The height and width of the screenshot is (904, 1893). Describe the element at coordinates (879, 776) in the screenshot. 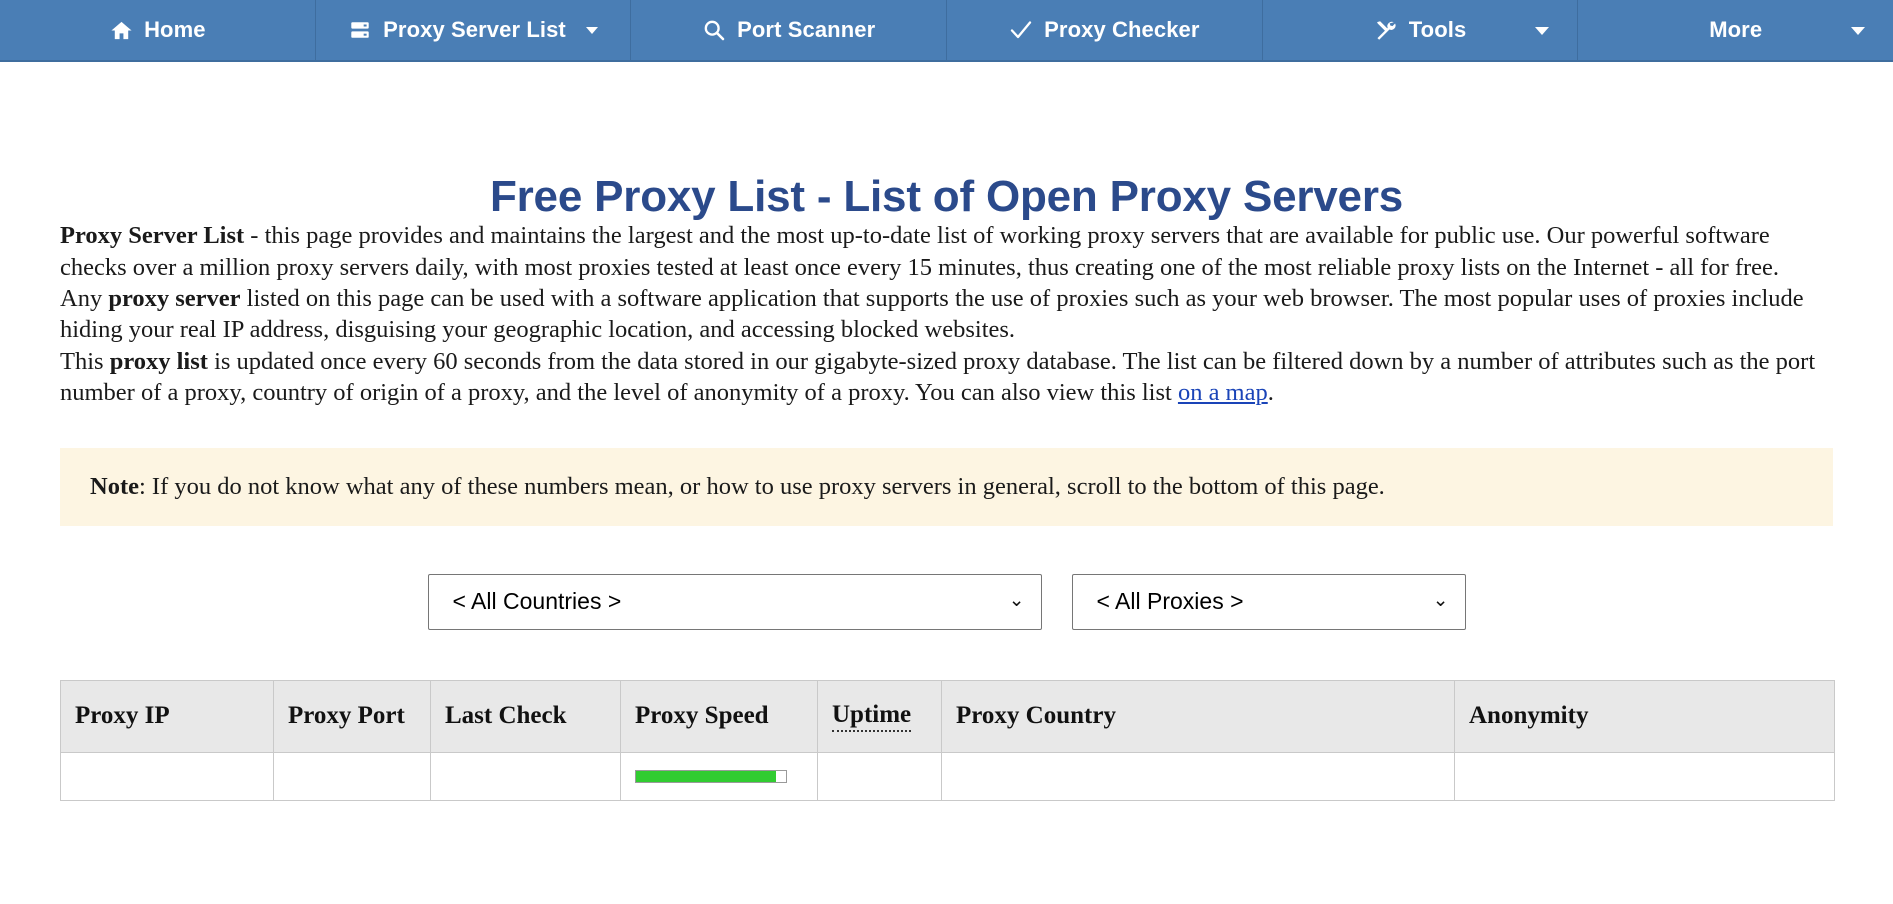

I see `cell-uptime` at that location.